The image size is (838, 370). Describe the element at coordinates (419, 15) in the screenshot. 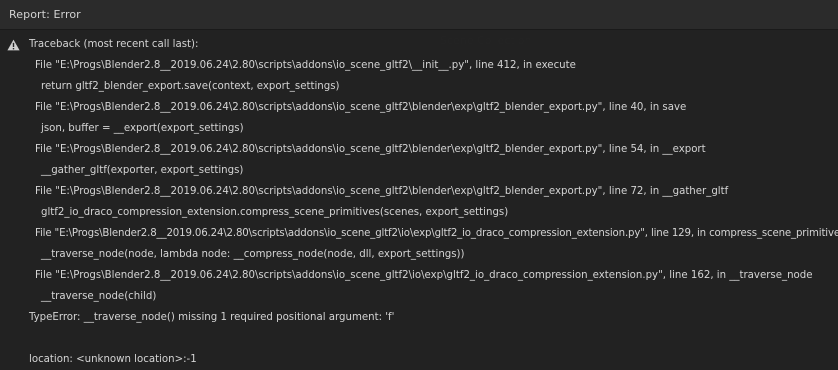

I see `report-titlebar: Report: Error` at that location.